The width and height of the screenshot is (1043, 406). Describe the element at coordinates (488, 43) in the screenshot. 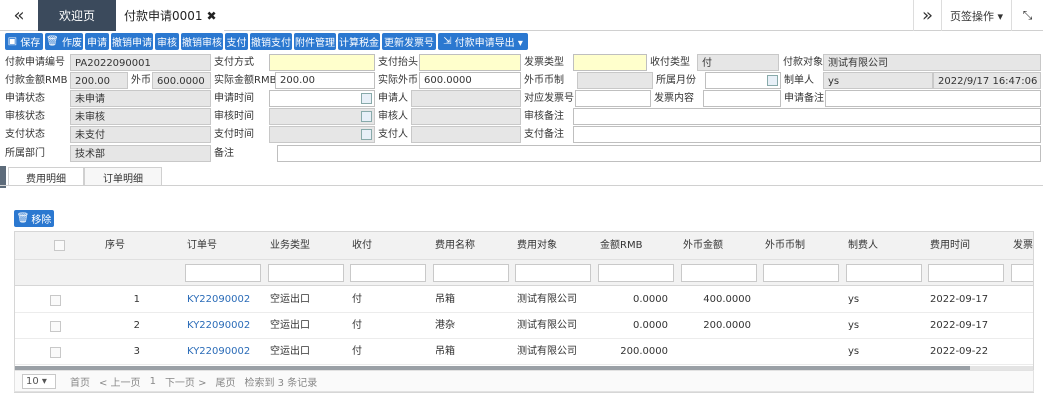

I see `export-label: 付款申请导出 ▾` at that location.